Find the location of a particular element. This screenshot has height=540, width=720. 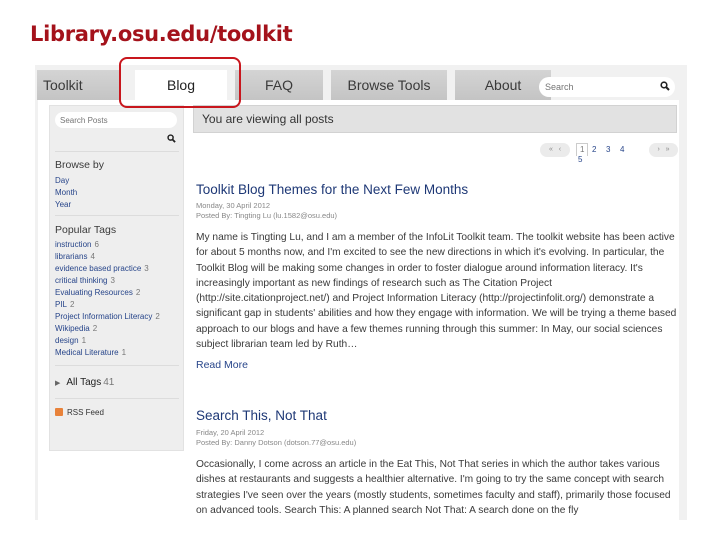

prev-page-icon: ‹ is located at coordinates (560, 149).